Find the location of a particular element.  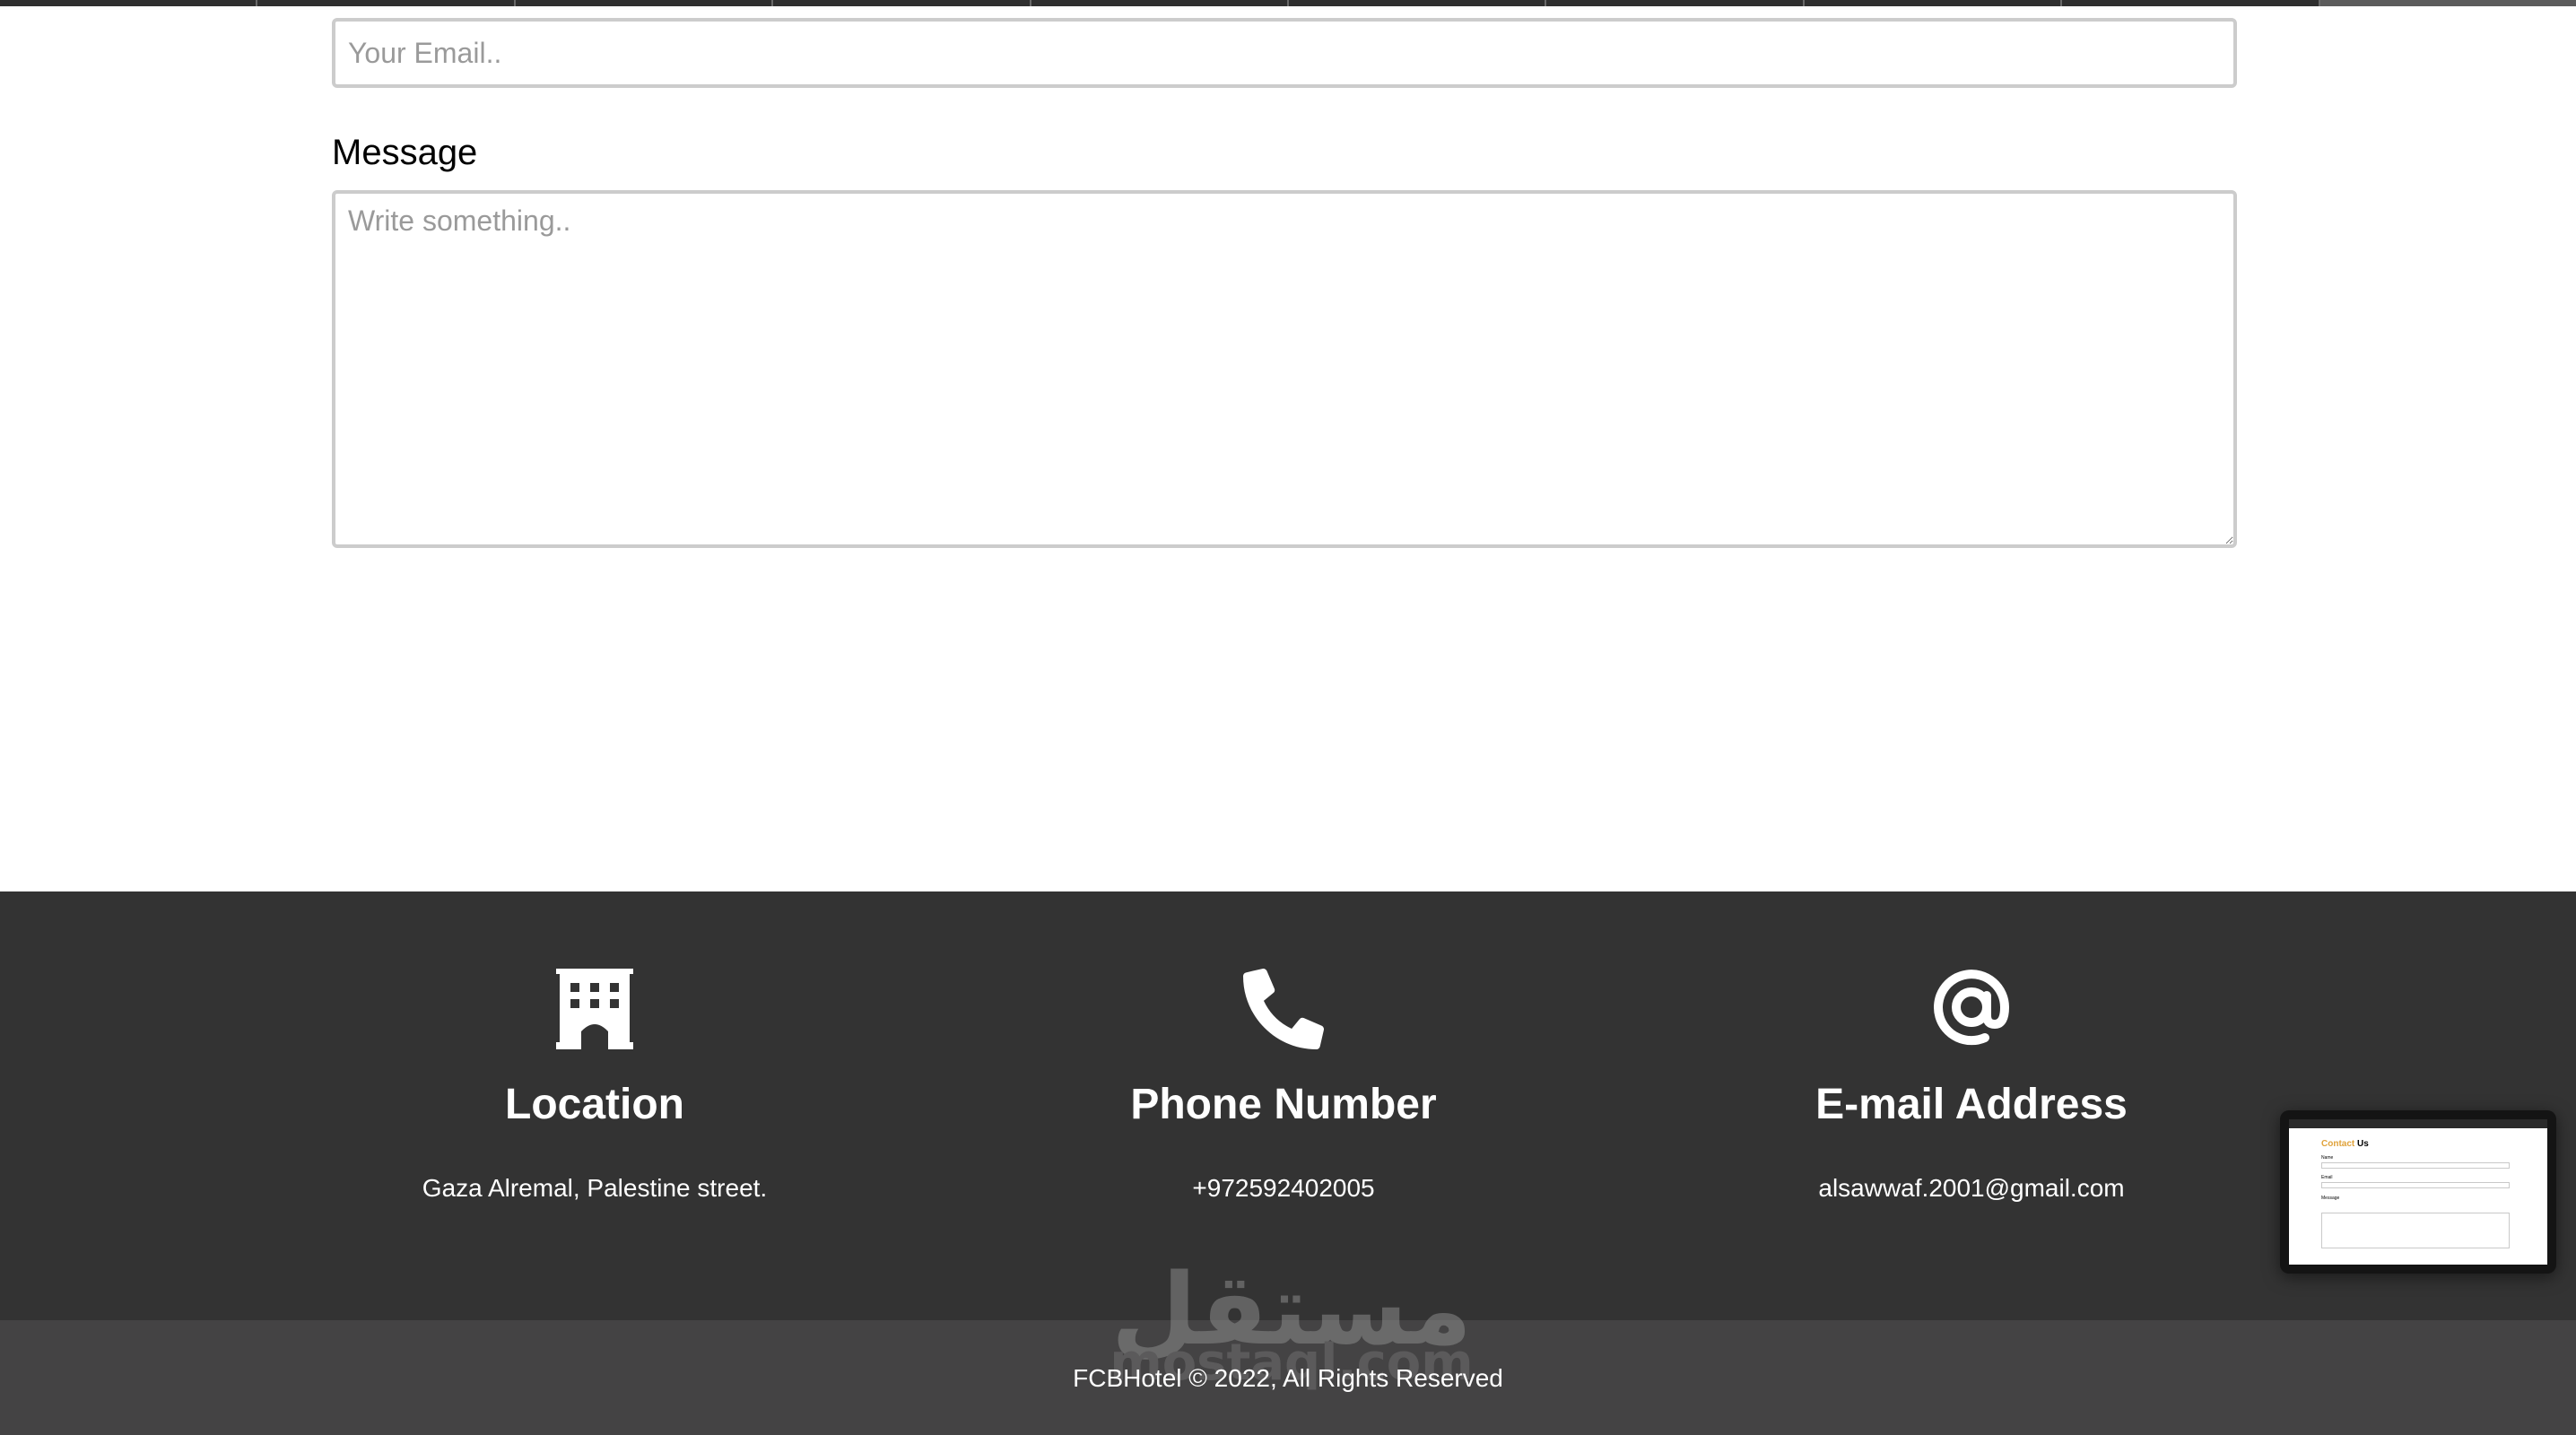

email-field is located at coordinates (1284, 53).